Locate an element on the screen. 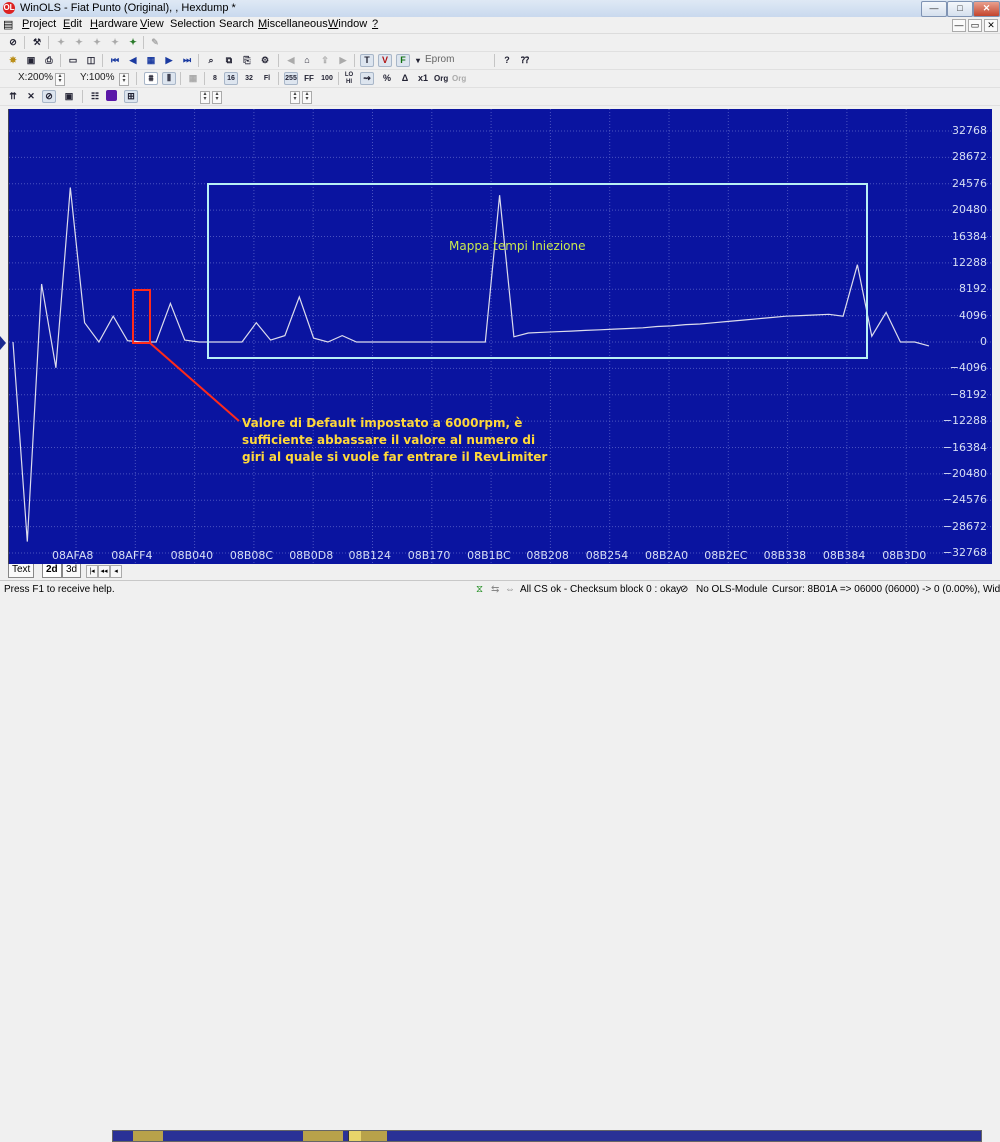  find-icon: ⌕ is located at coordinates (211, 60).